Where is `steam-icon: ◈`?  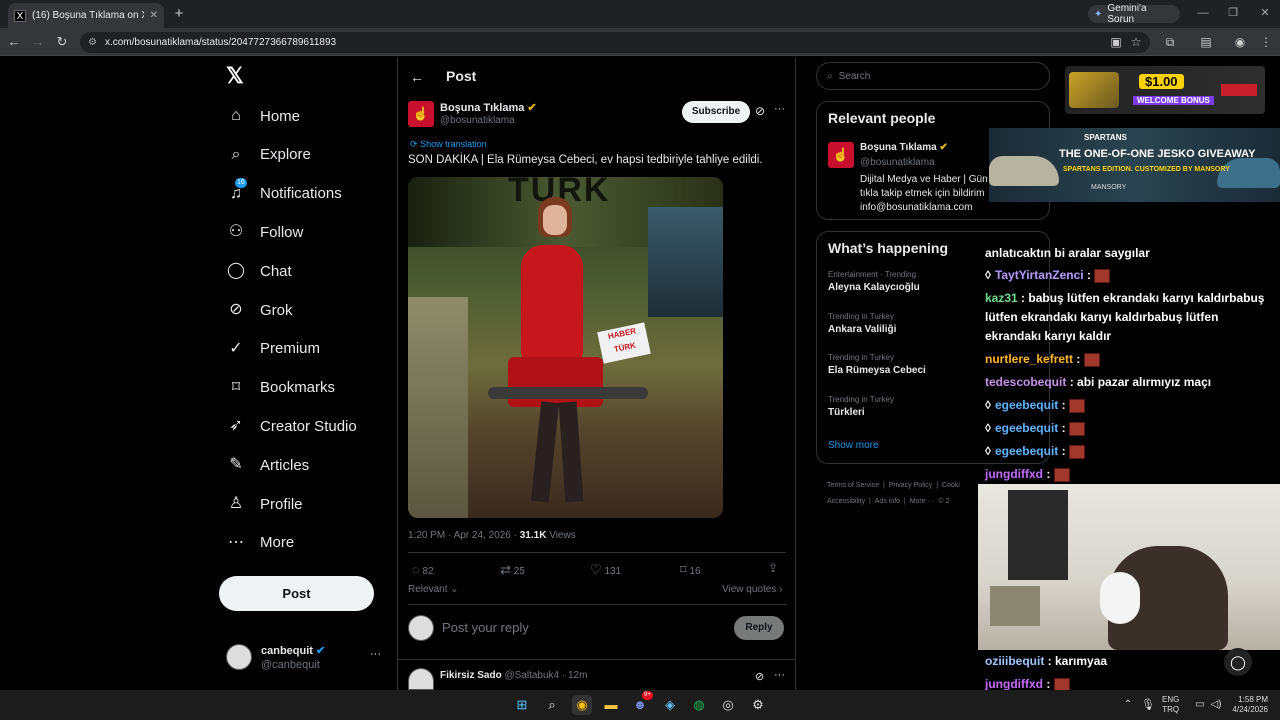
steam-icon: ◈ is located at coordinates (670, 705).